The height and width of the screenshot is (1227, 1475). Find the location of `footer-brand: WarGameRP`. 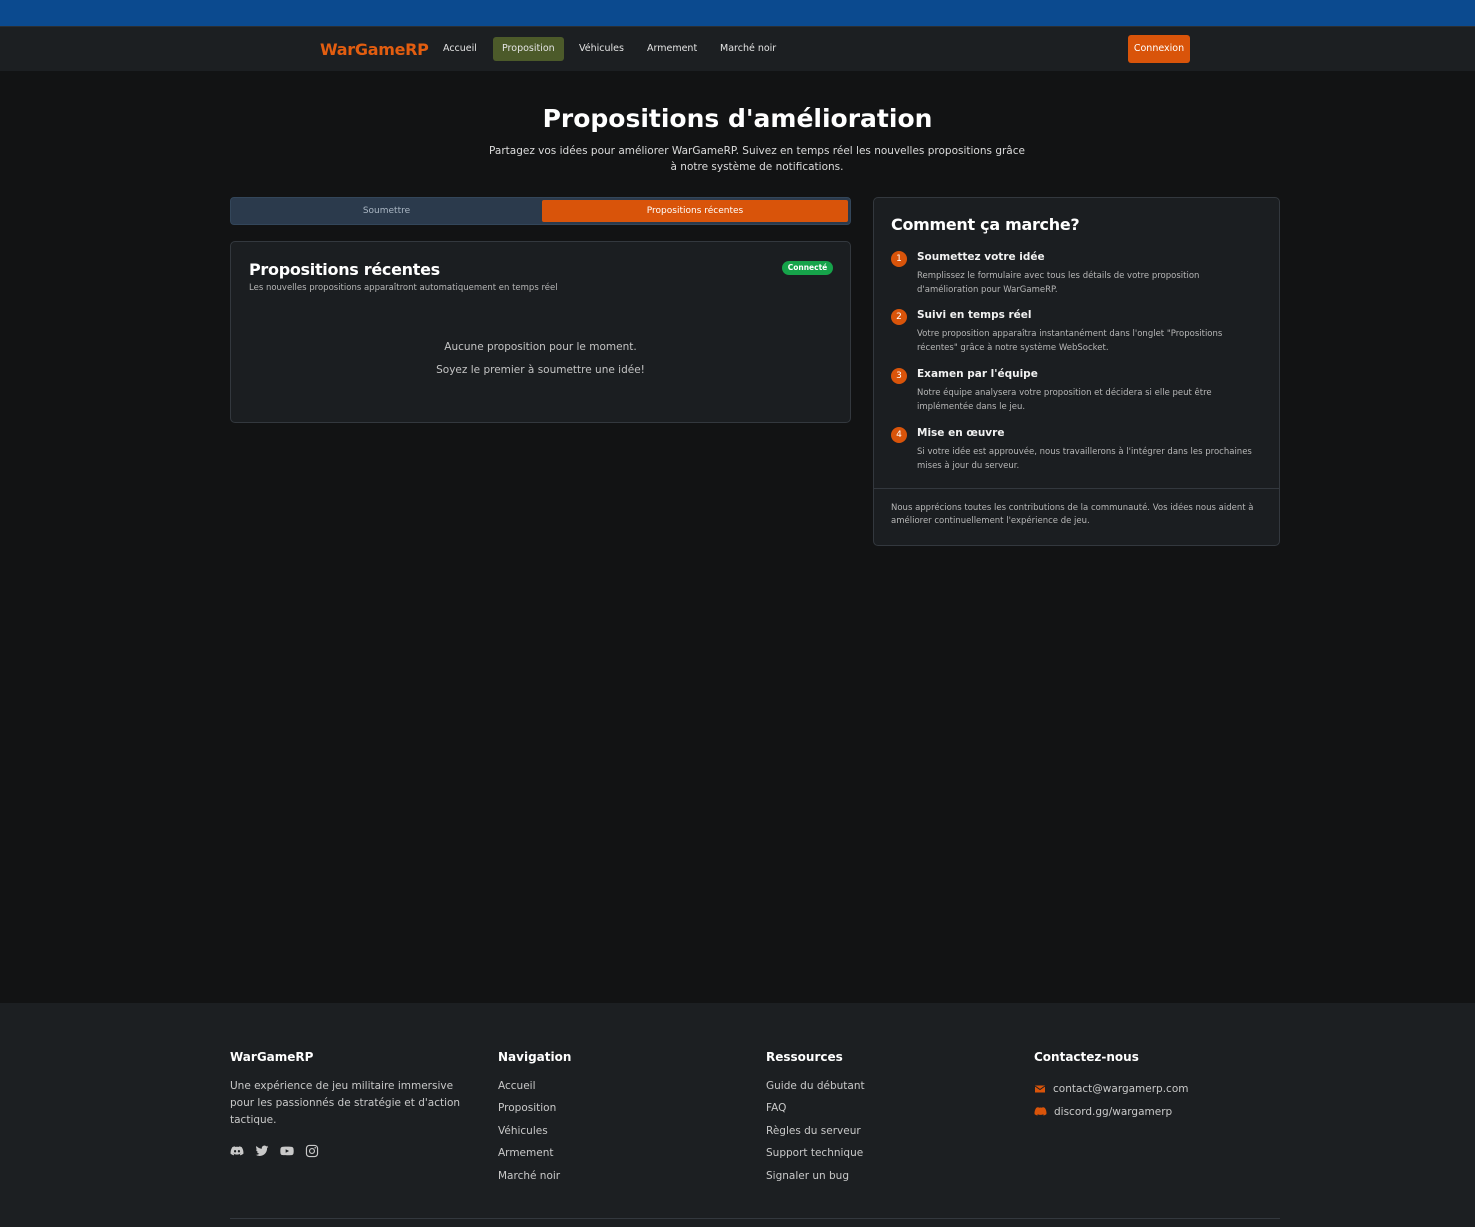

footer-brand: WarGameRP is located at coordinates (272, 1057).